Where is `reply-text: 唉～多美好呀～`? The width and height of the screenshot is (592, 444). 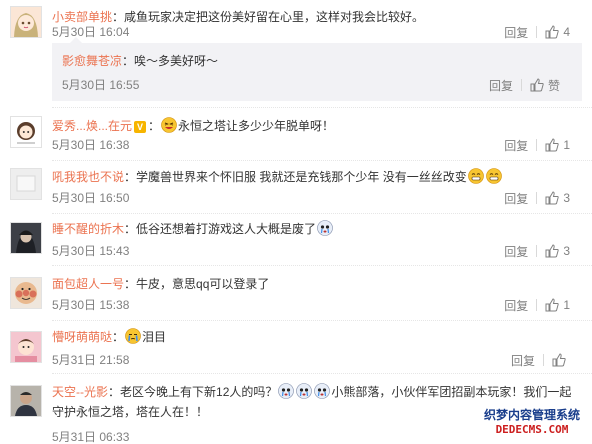
reply-text: 唉～多美好呀～ is located at coordinates (176, 61).